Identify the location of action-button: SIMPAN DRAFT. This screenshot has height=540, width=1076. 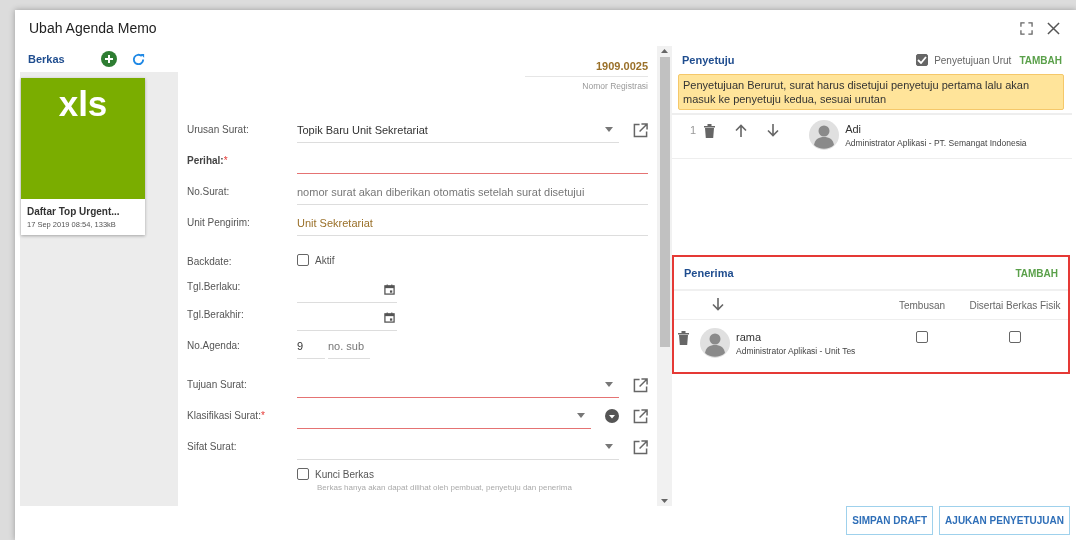
(890, 520).